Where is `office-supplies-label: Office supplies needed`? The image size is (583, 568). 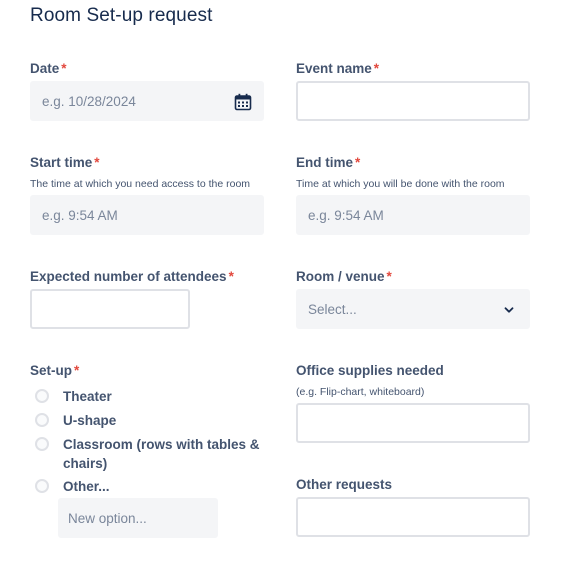 office-supplies-label: Office supplies needed is located at coordinates (370, 370).